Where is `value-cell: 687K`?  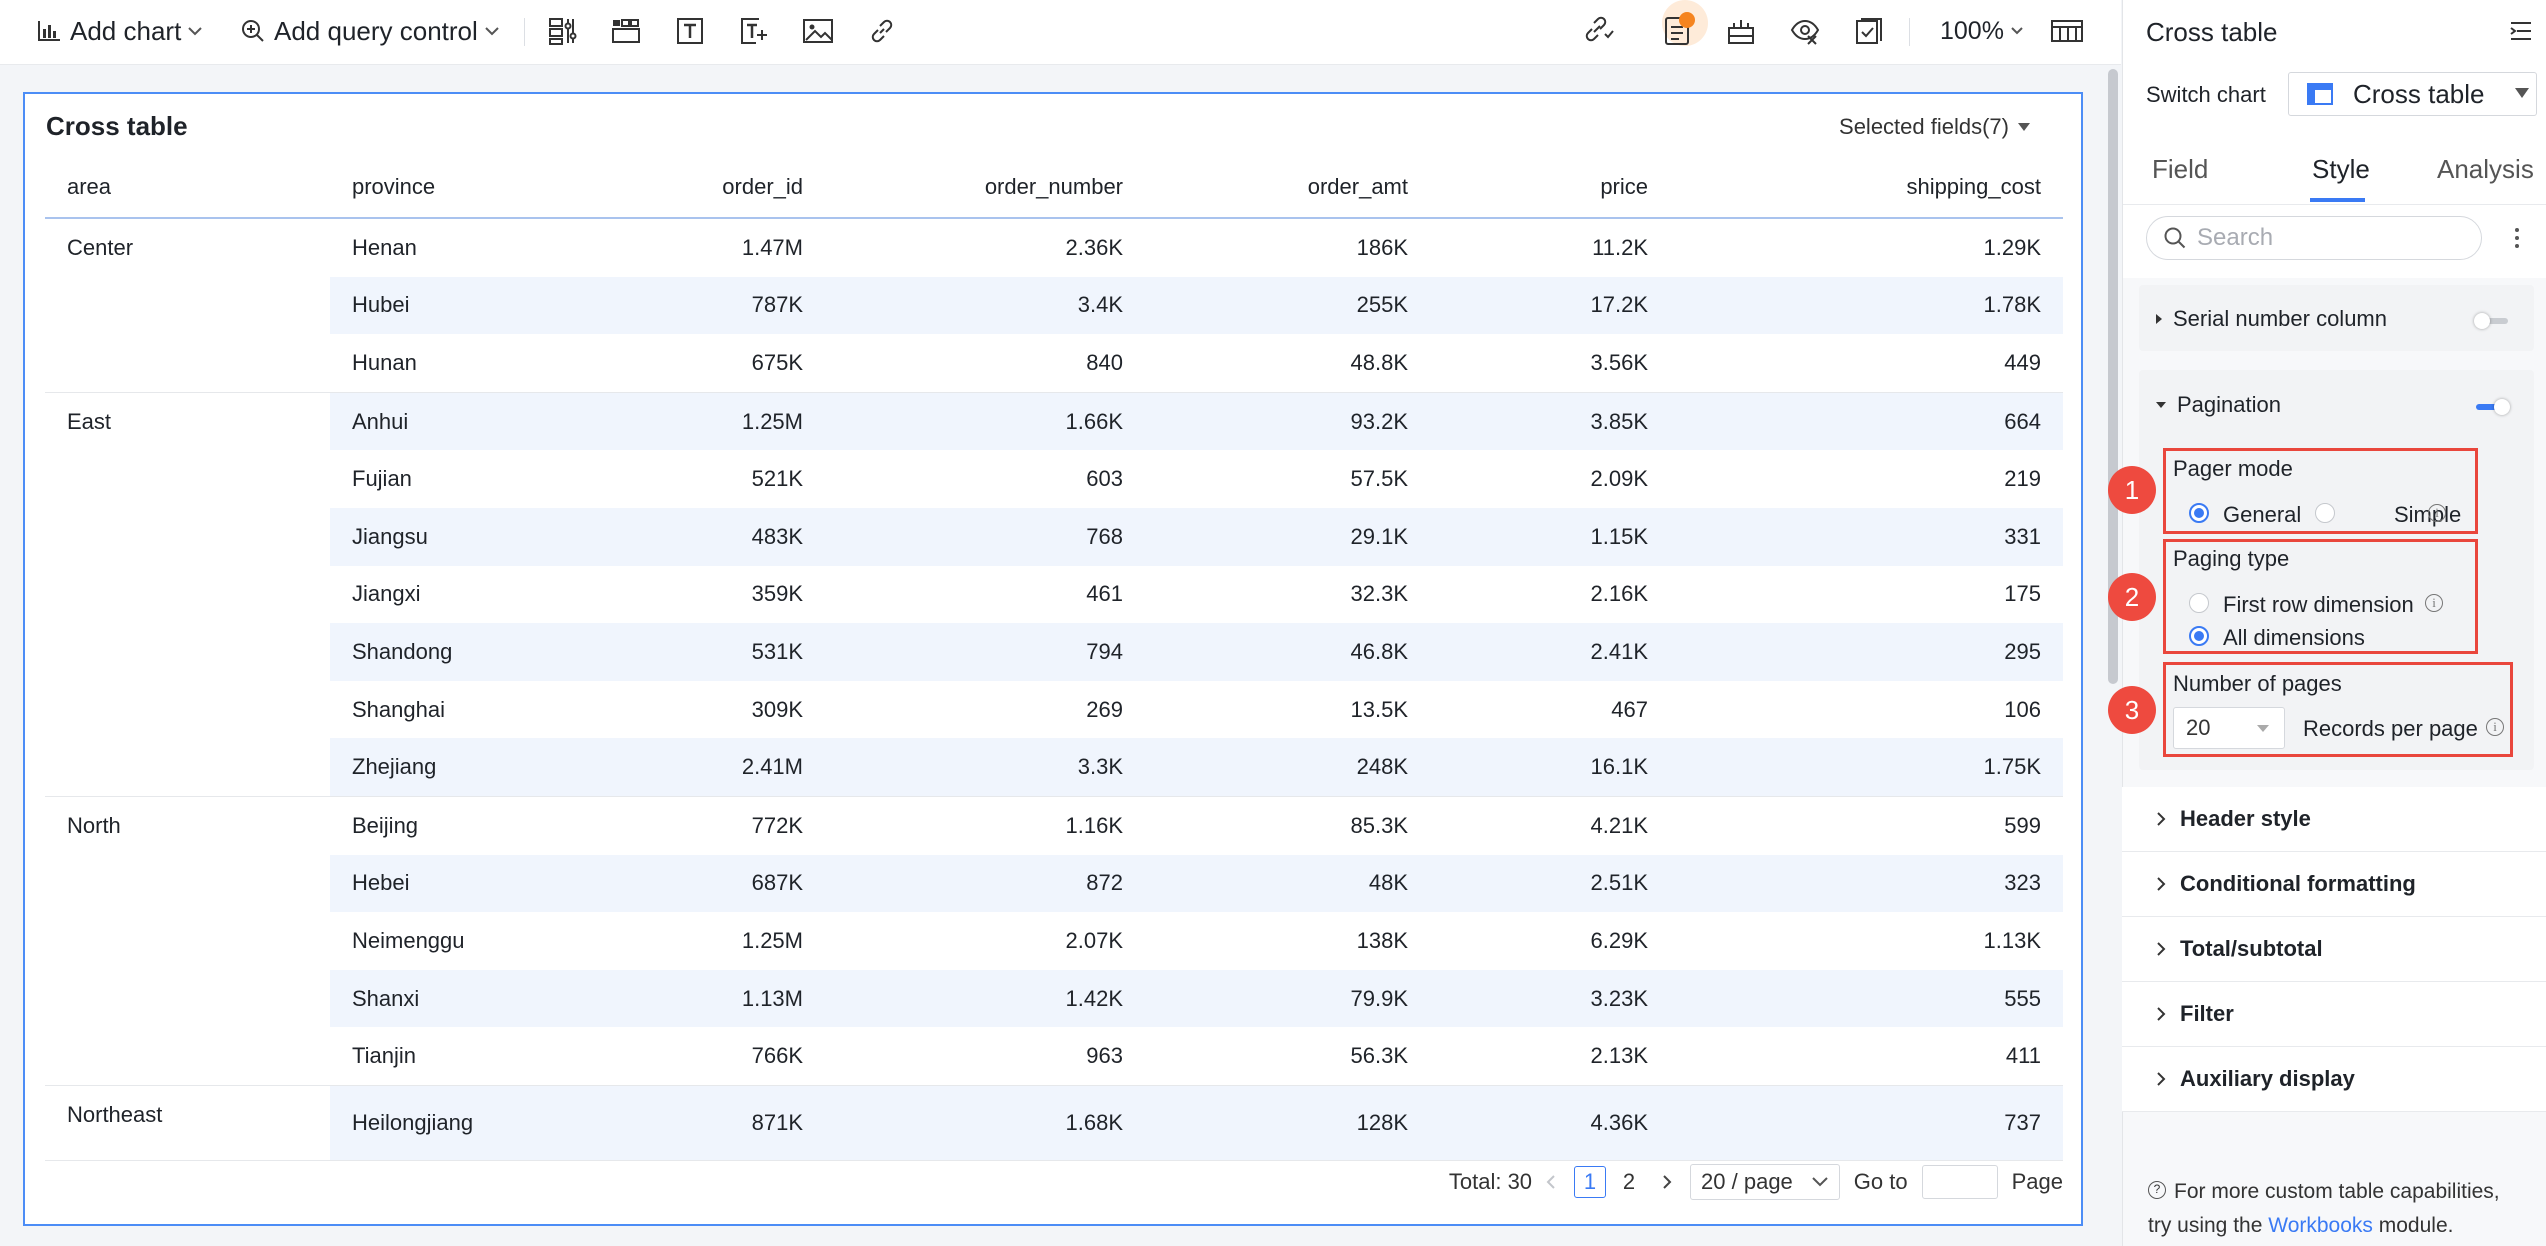
value-cell: 687K is located at coordinates (720, 883).